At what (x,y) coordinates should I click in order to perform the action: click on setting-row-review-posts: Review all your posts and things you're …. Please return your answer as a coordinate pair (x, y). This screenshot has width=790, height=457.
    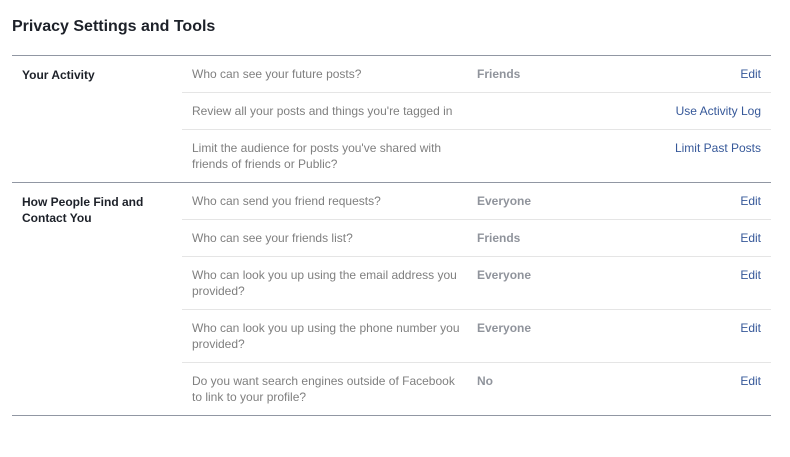
    Looking at the image, I should click on (476, 110).